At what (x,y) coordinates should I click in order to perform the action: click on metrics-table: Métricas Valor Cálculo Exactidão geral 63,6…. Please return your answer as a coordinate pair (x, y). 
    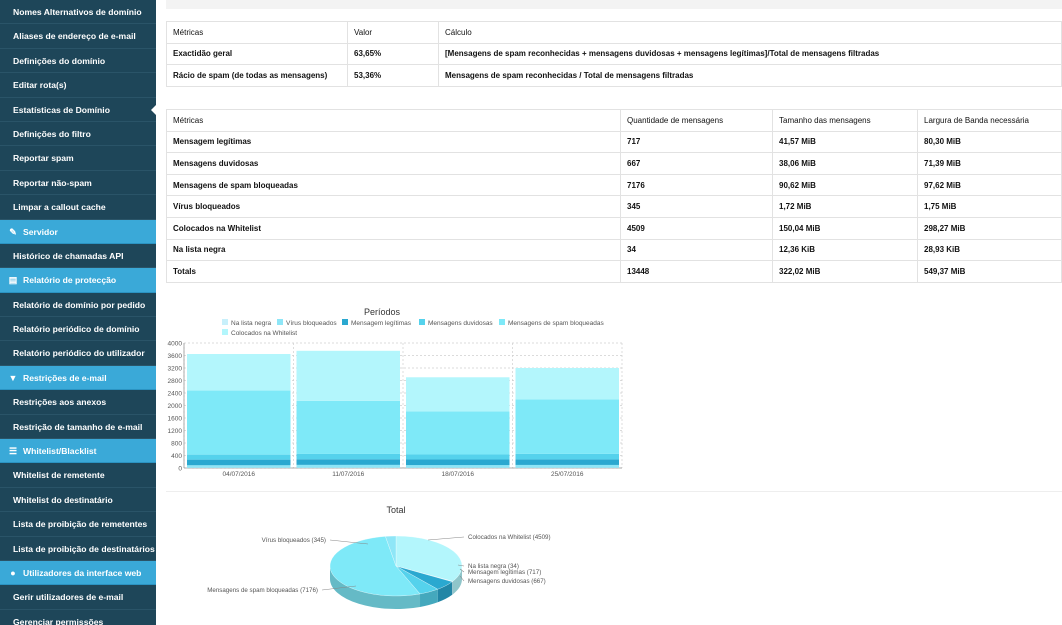
    Looking at the image, I should click on (614, 54).